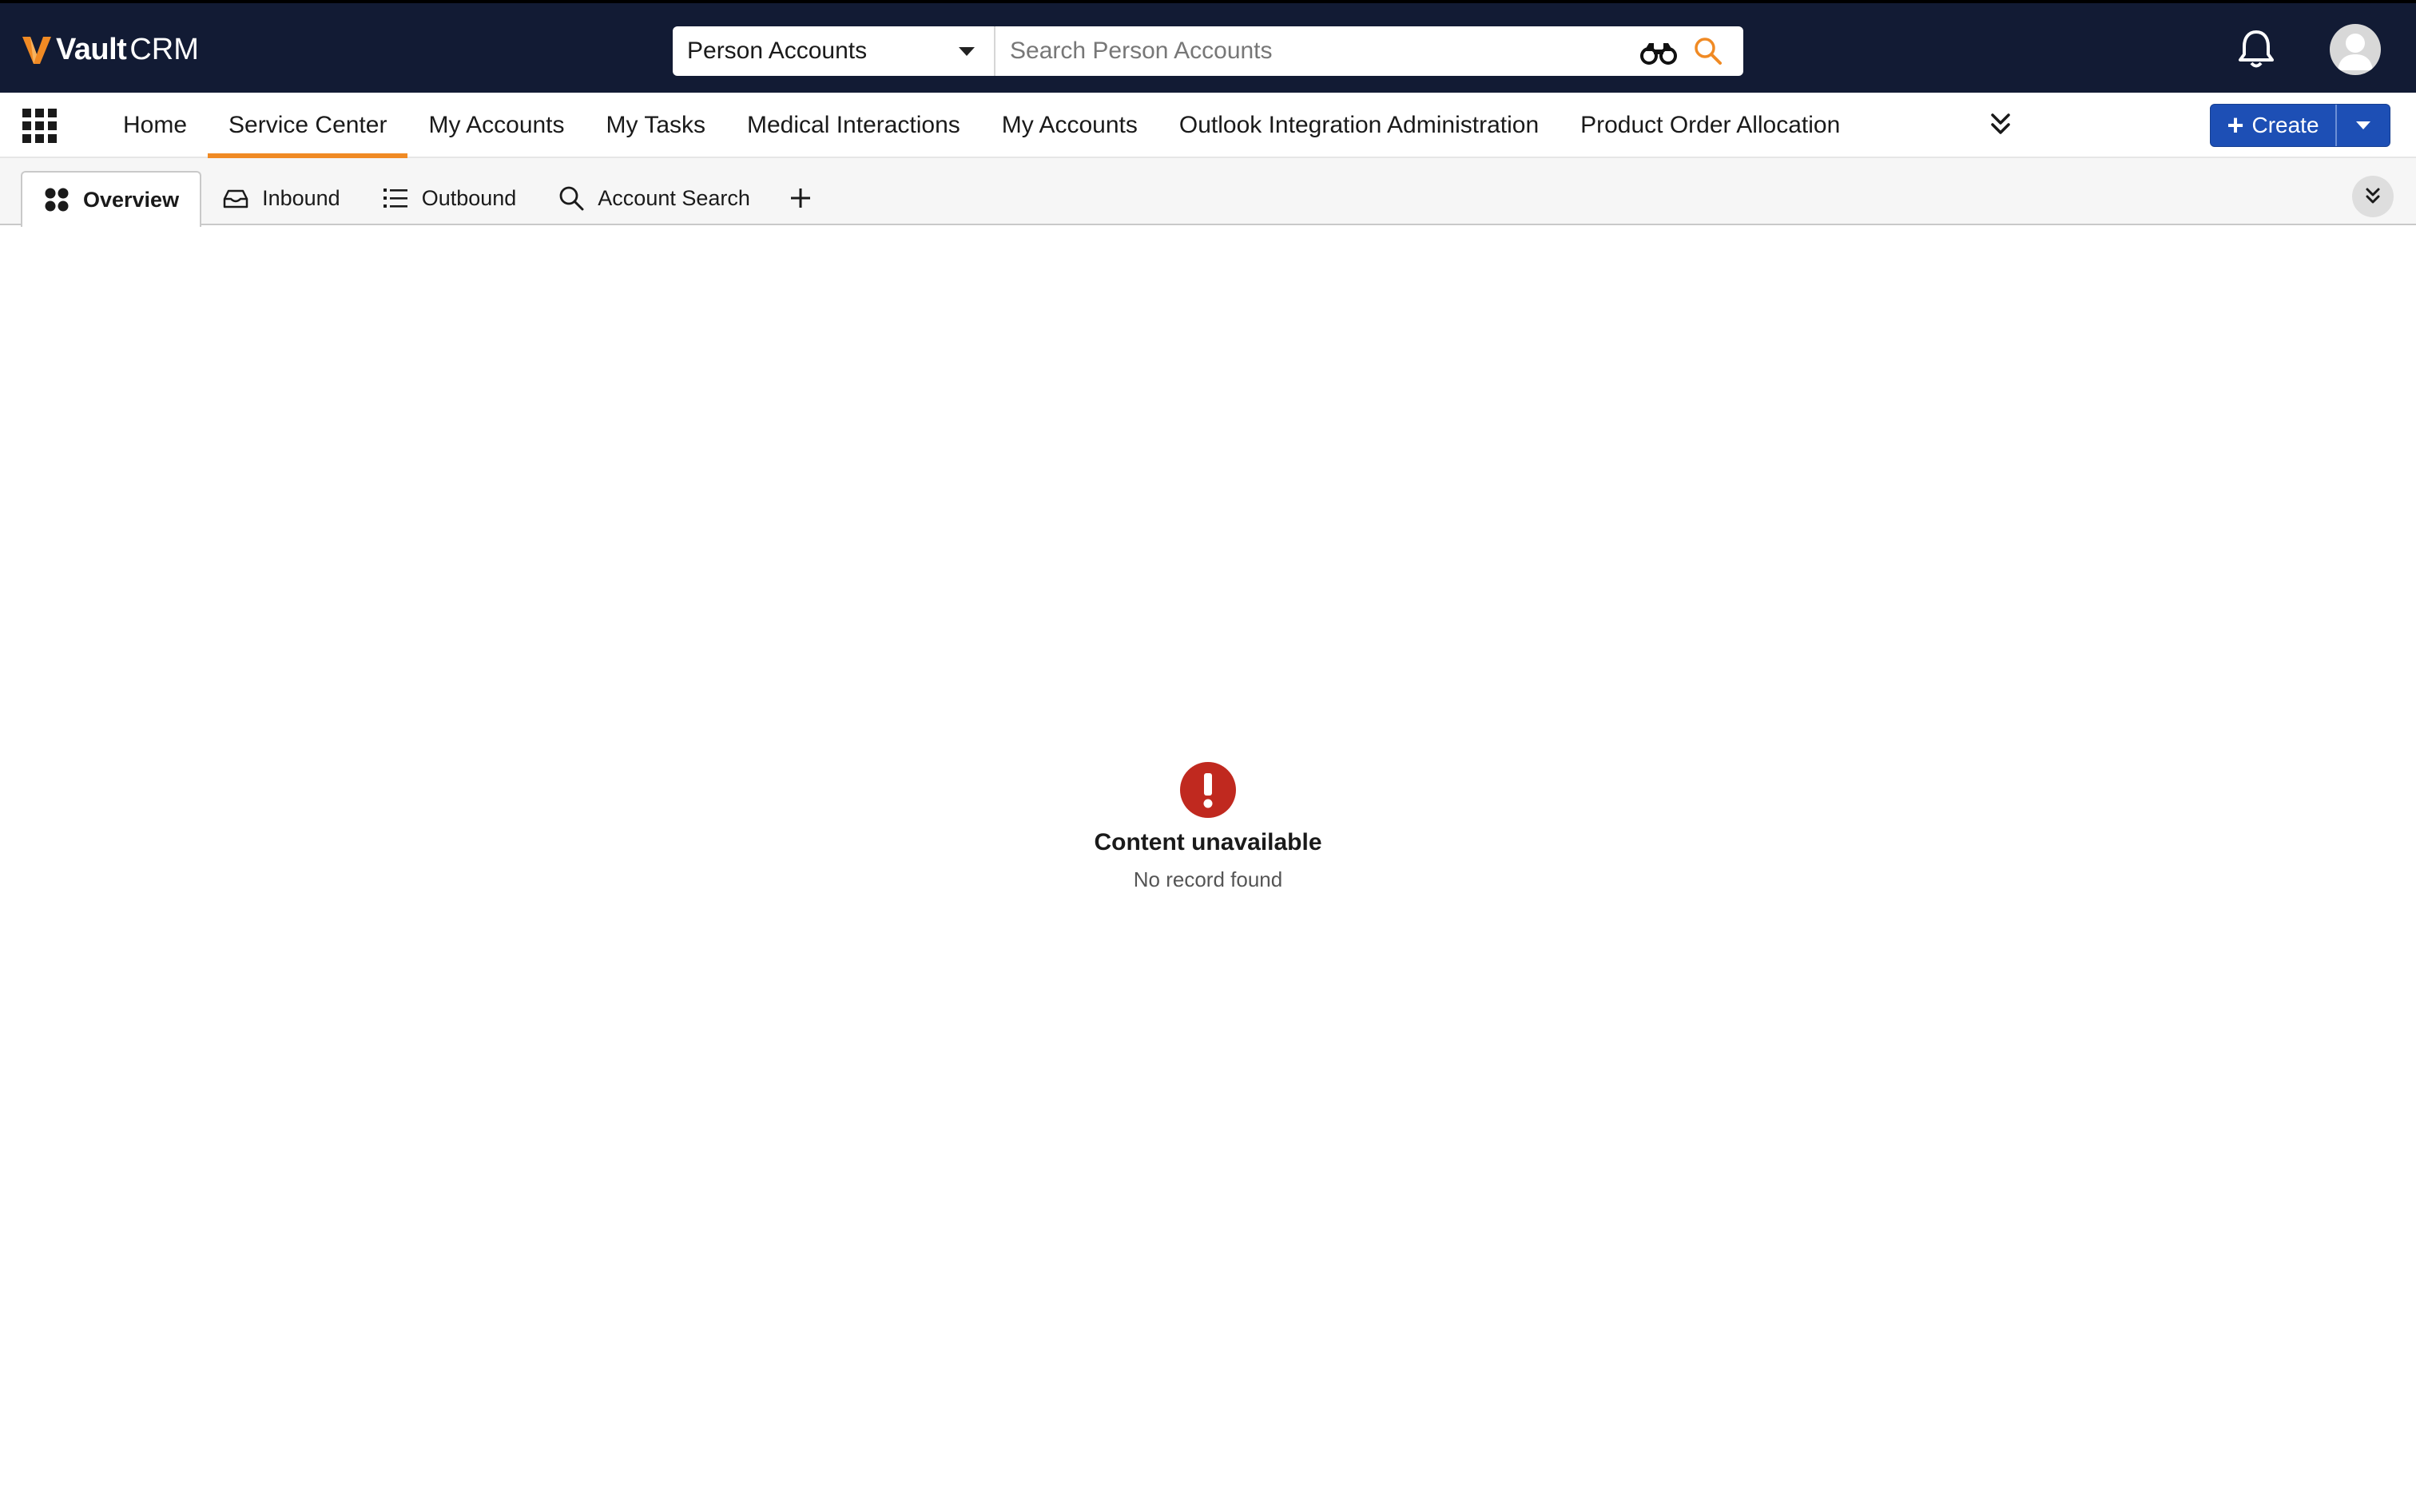 This screenshot has height=1512, width=2416. I want to click on nav-item-my-accounts-2: My Accounts, so click(1069, 125).